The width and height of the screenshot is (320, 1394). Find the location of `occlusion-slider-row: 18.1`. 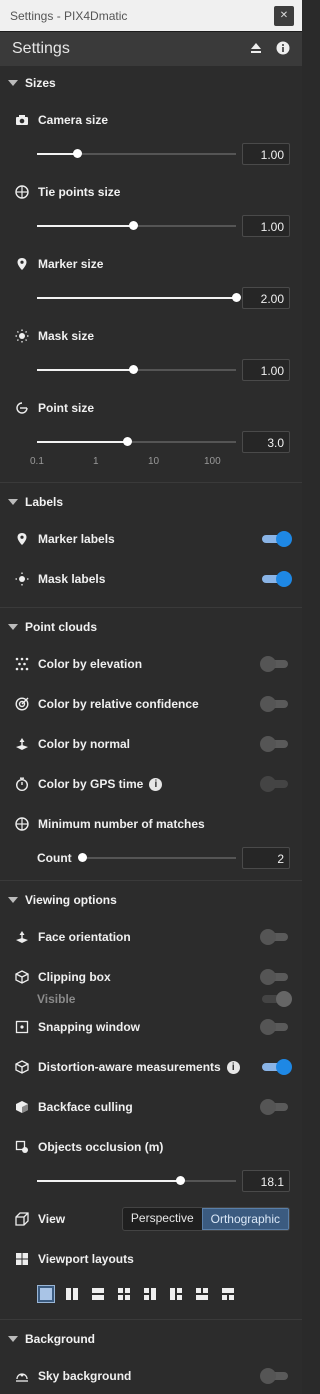

occlusion-slider-row: 18.1 is located at coordinates (151, 1181).